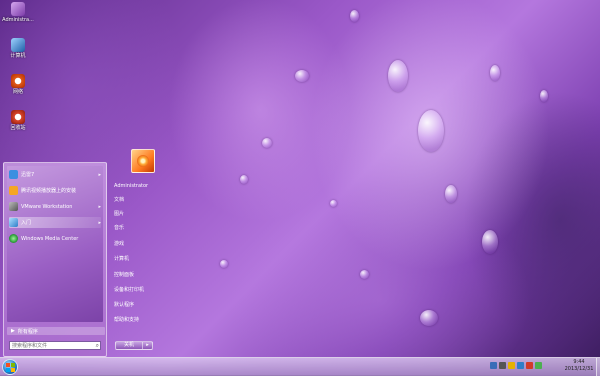 The width and height of the screenshot is (600, 376). I want to click on desktop-icon-recycle-bin: 回收站, so click(18, 120).